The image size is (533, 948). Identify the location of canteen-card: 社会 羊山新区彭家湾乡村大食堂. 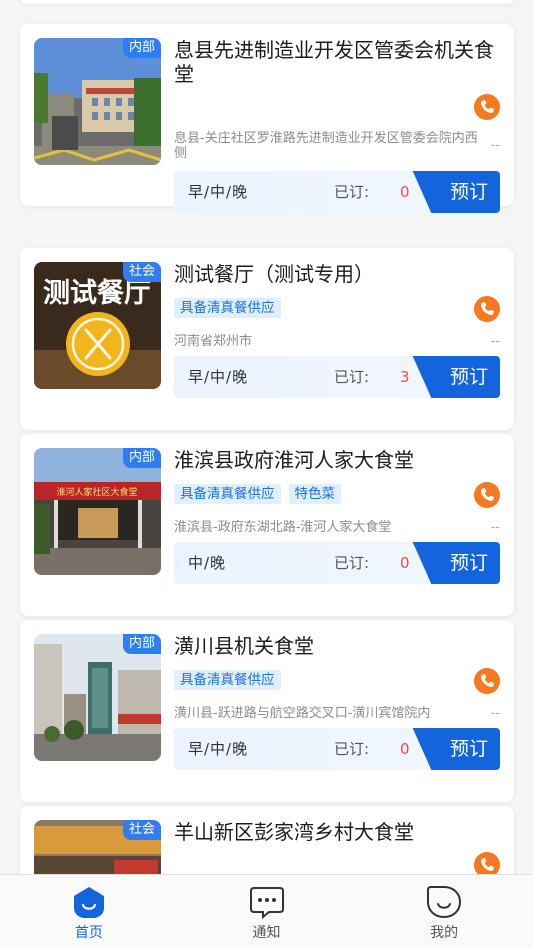
(267, 840).